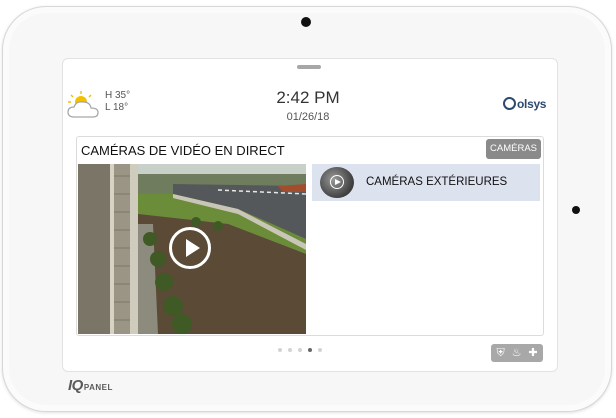 This screenshot has height=418, width=616. Describe the element at coordinates (533, 352) in the screenshot. I see `medical-cross-icon: ✚` at that location.